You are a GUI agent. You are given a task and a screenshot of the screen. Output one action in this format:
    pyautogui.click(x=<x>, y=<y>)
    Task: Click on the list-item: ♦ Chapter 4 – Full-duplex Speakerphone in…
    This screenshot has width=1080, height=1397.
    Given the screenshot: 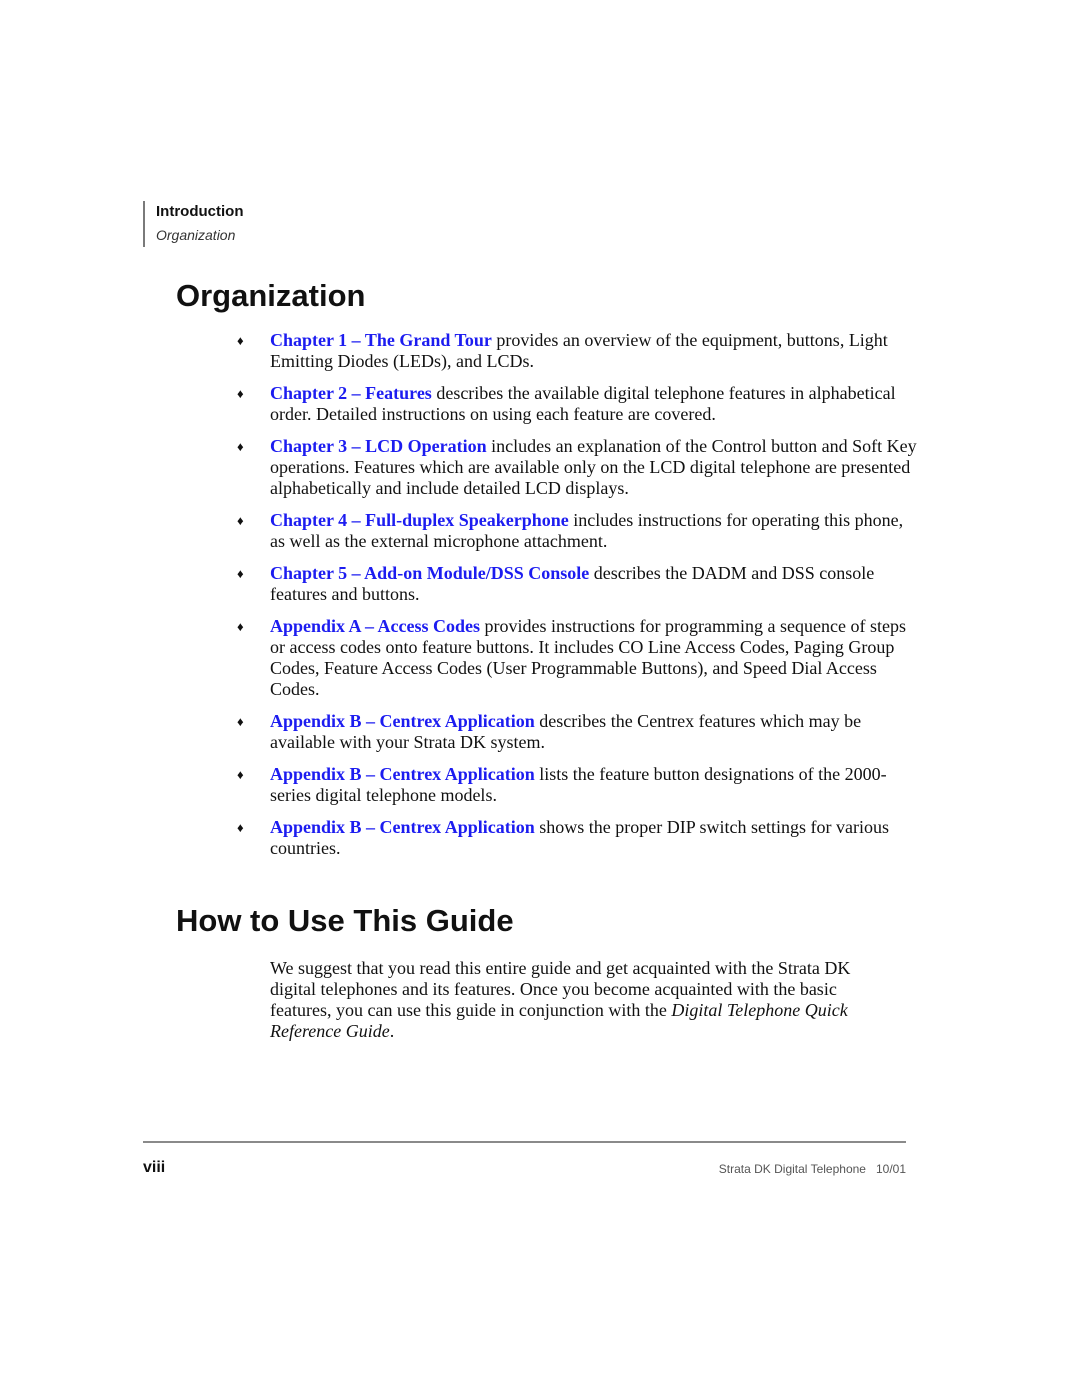 What is the action you would take?
    pyautogui.click(x=577, y=531)
    